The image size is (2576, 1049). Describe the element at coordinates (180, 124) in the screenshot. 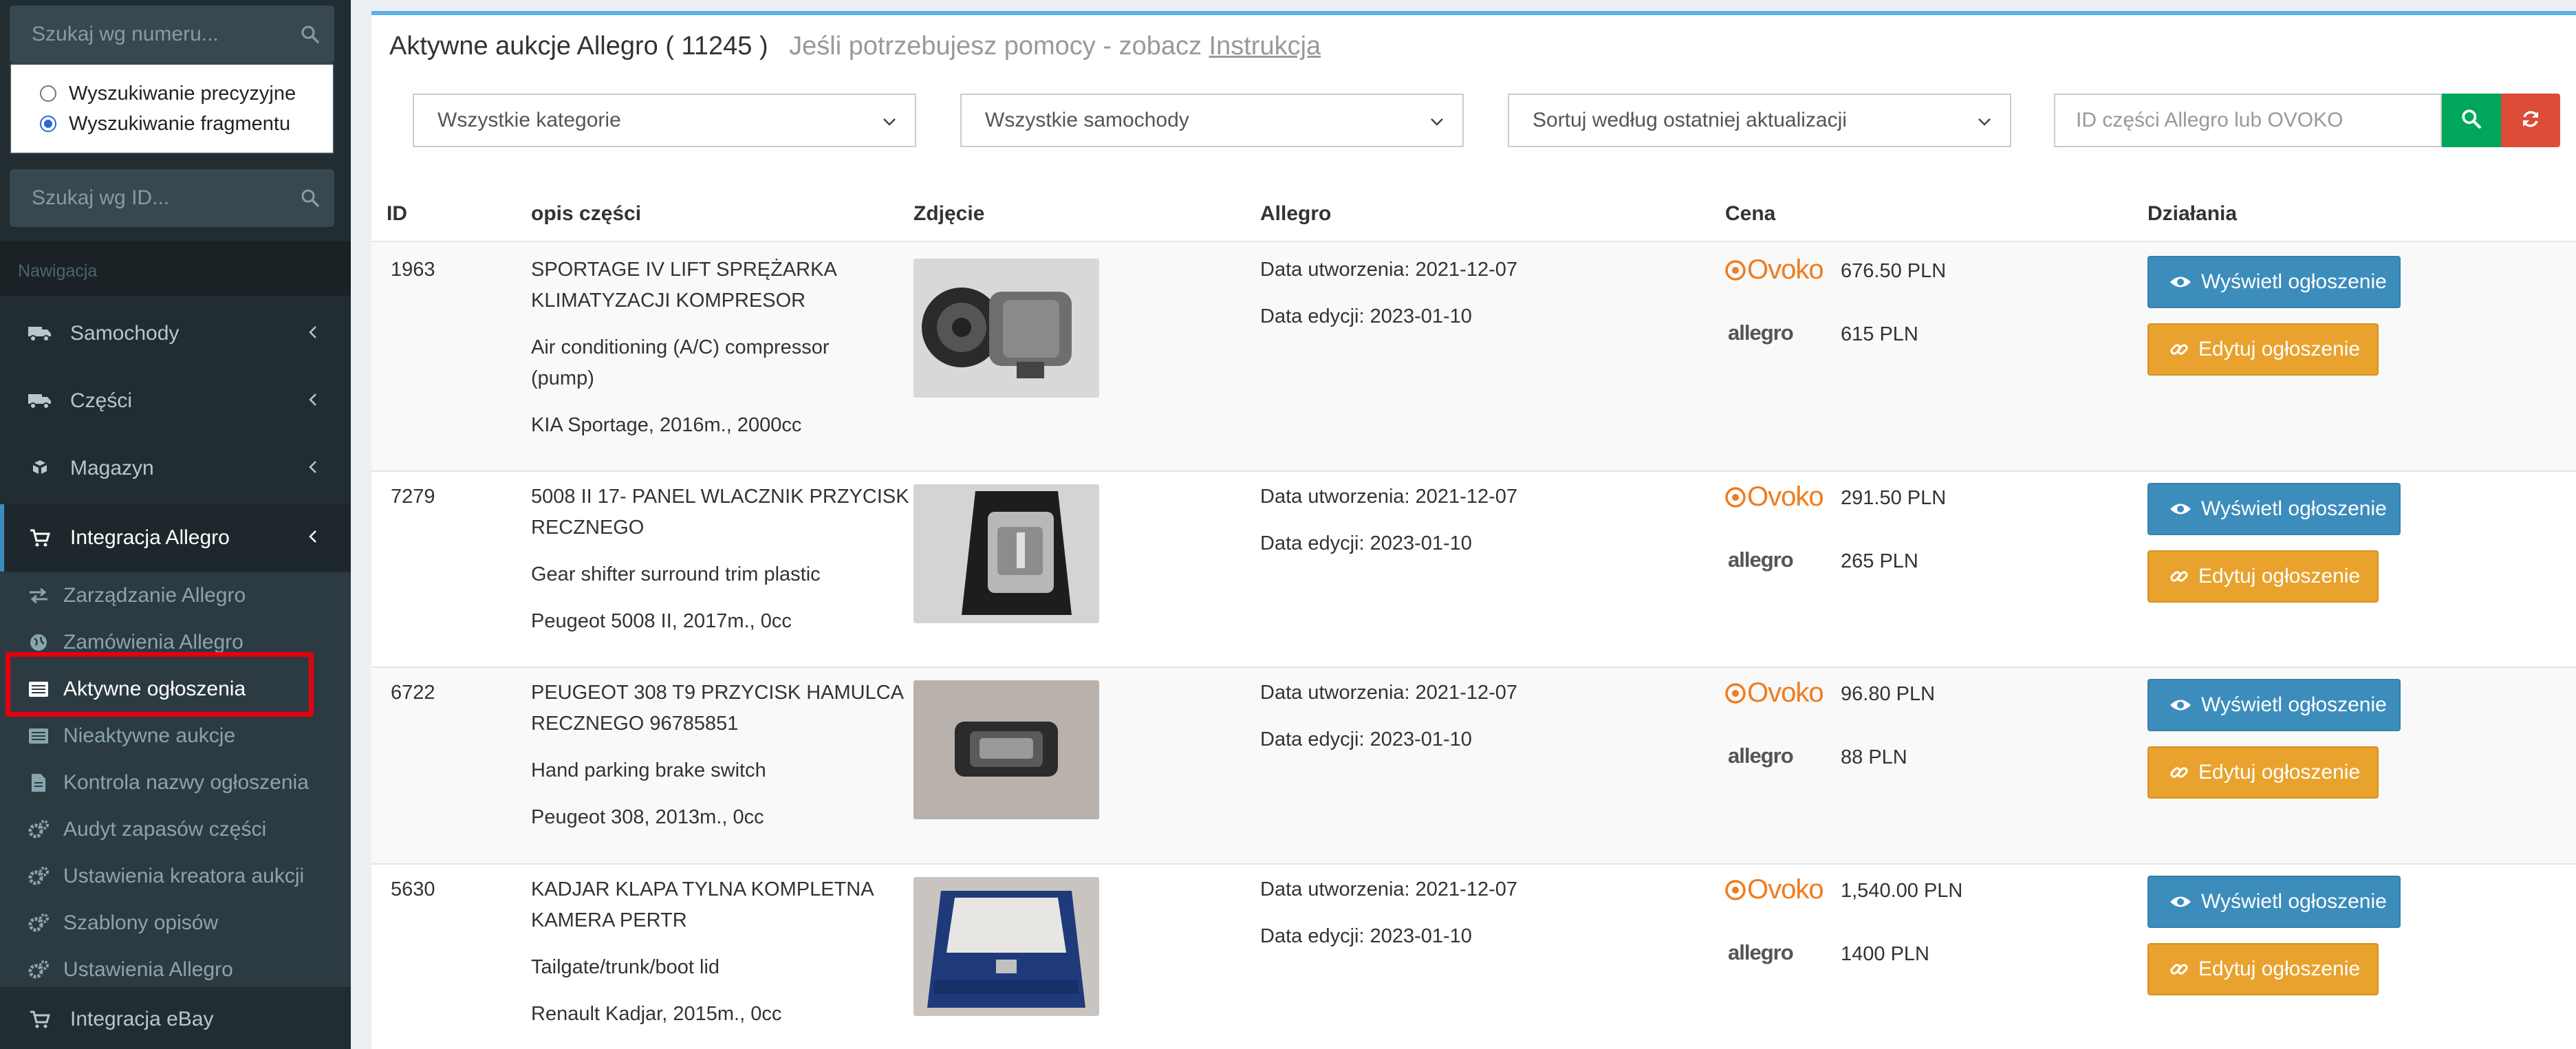

I see `radio-fragment-label: Wyszukiwanie fragmentu` at that location.